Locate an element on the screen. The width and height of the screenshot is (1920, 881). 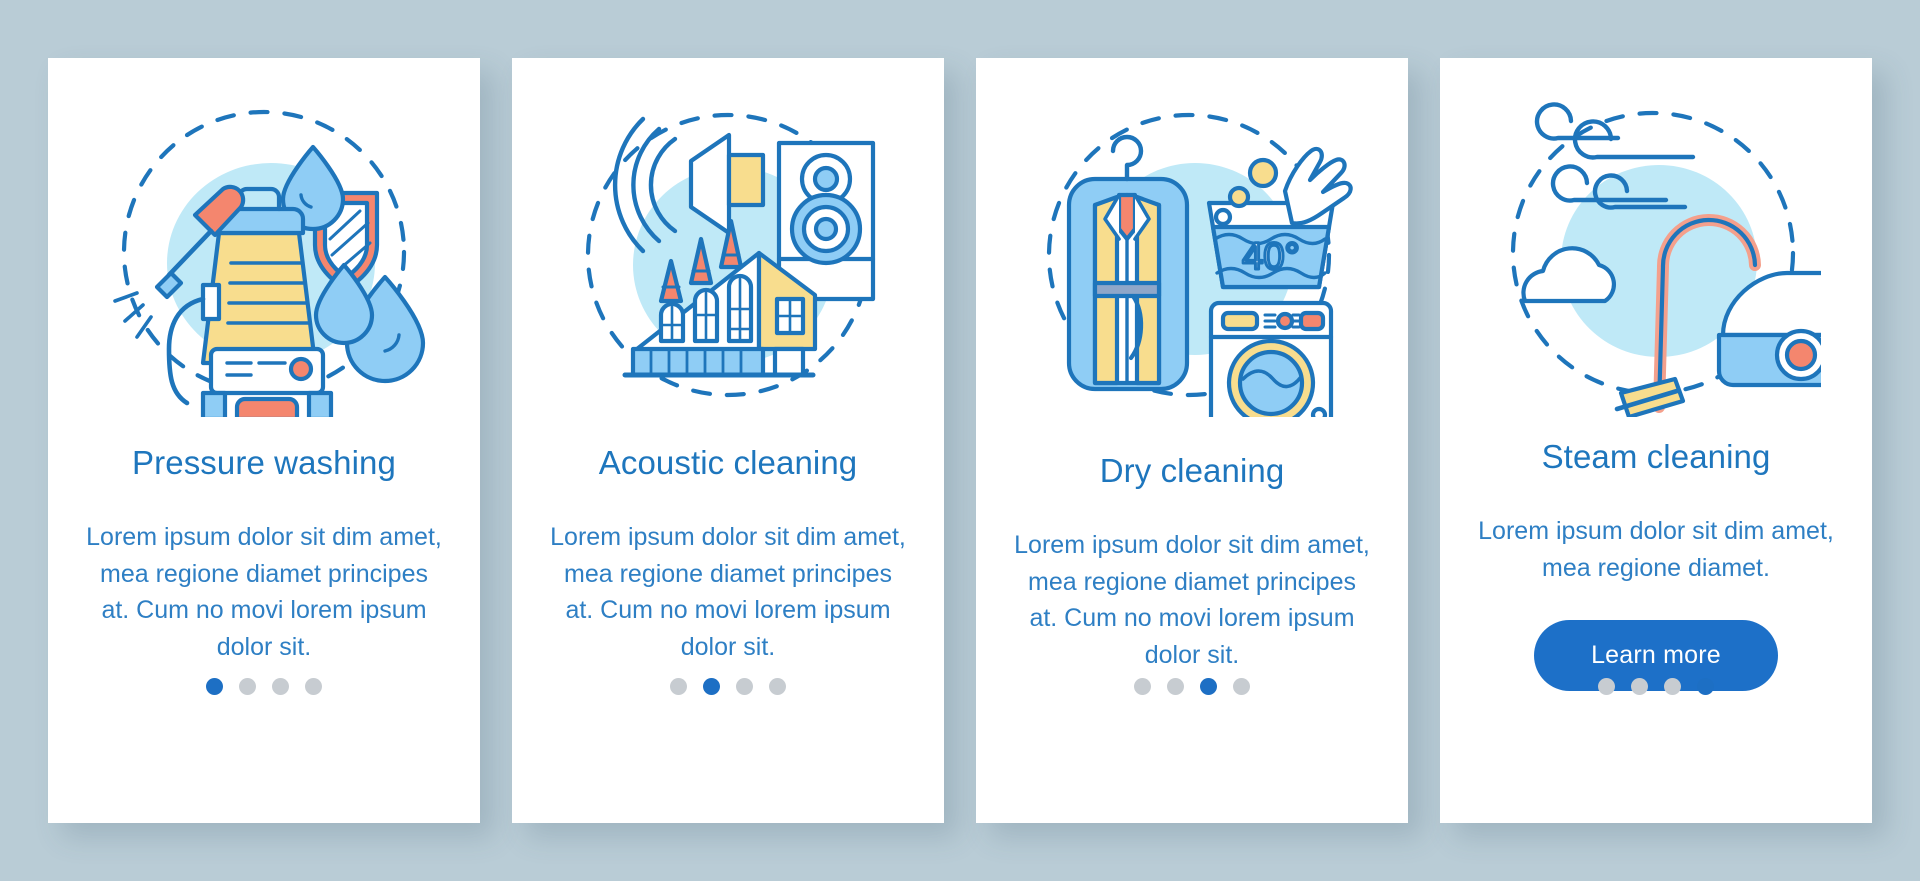
card-title: Pressure washing is located at coordinates (264, 462).